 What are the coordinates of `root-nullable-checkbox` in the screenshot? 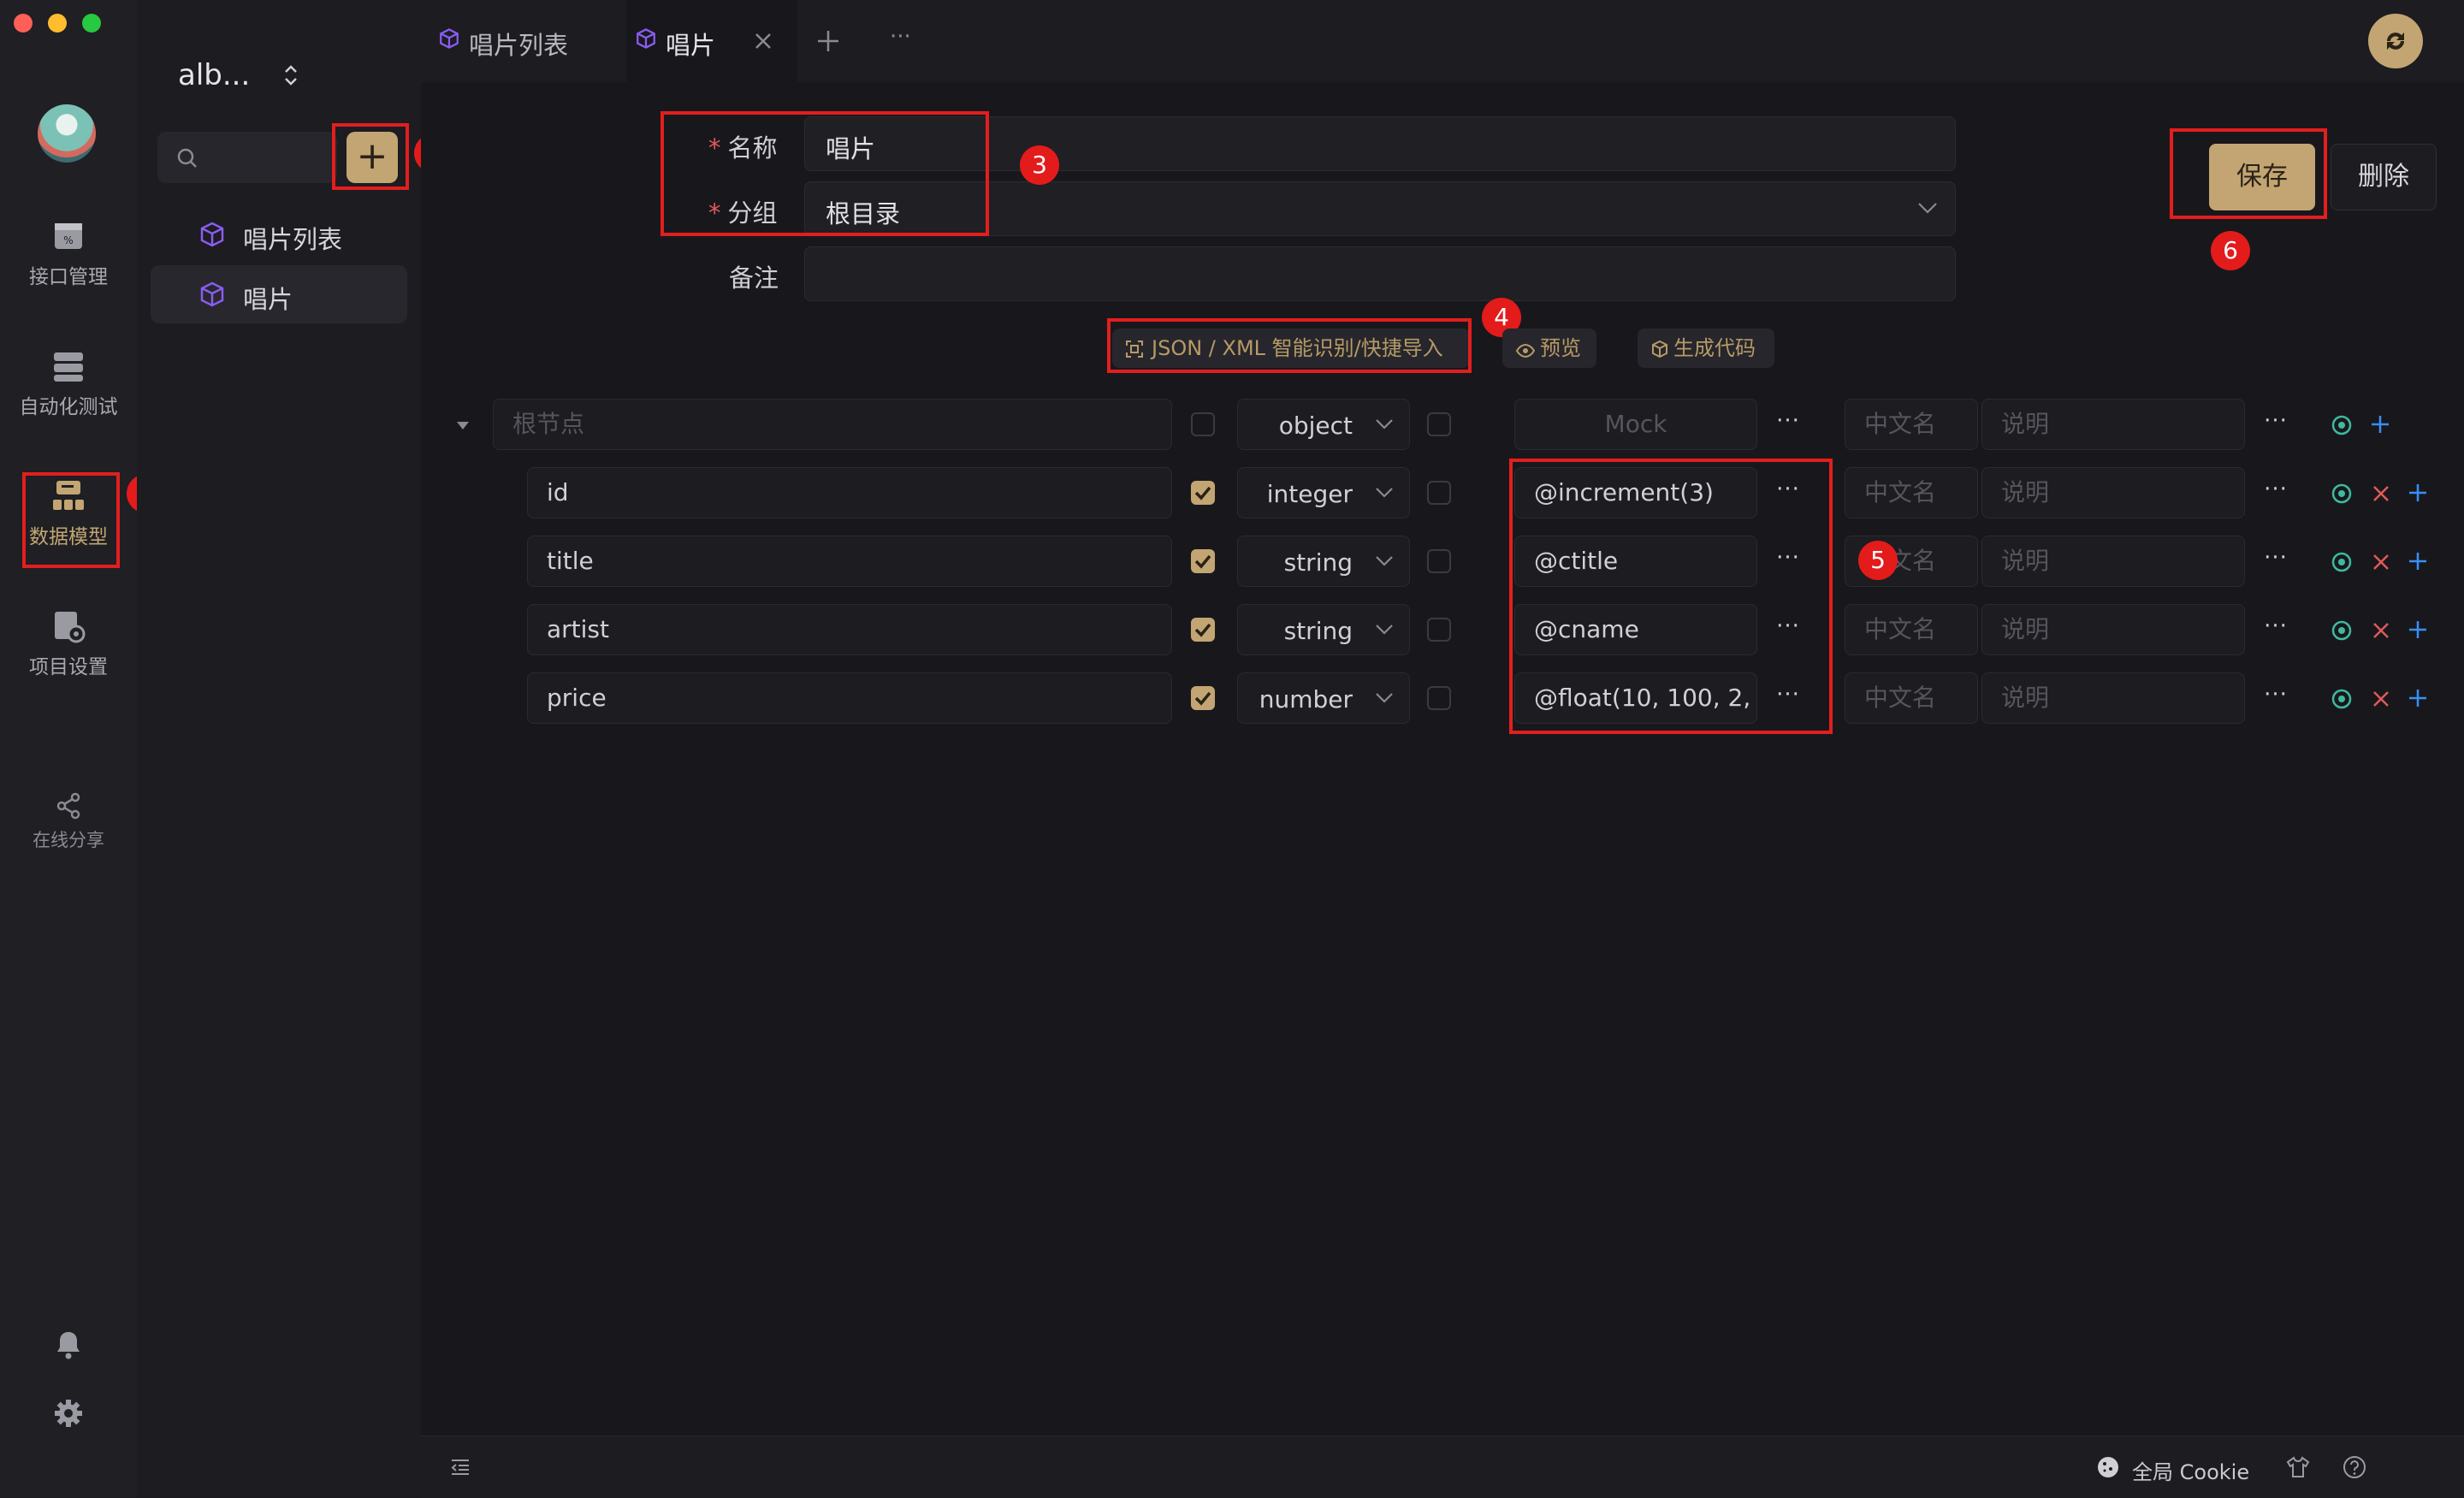 It's located at (1439, 424).